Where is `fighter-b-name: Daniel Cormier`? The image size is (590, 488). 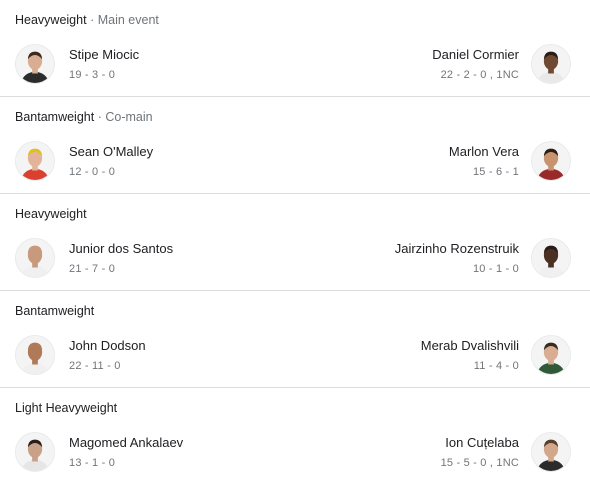
fighter-b-name: Daniel Cormier is located at coordinates (475, 54).